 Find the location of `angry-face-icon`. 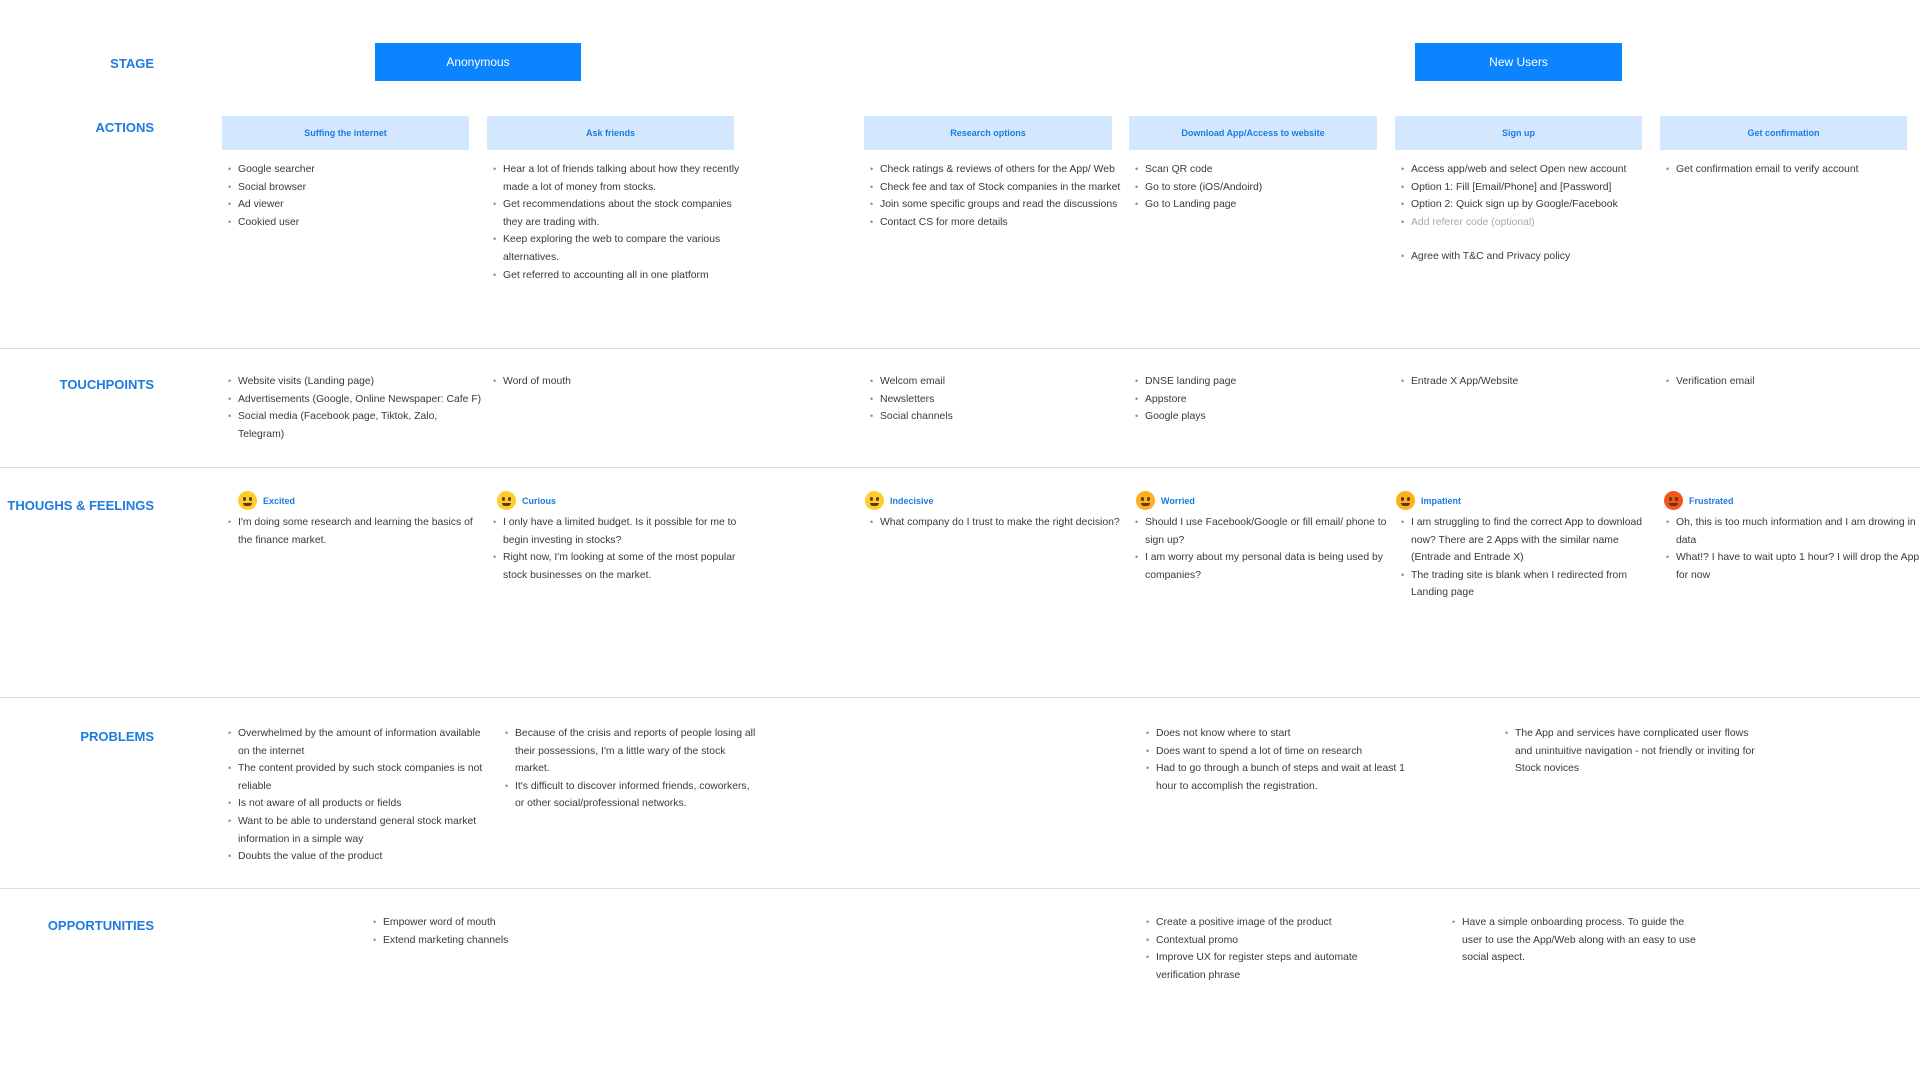

angry-face-icon is located at coordinates (1673, 500).